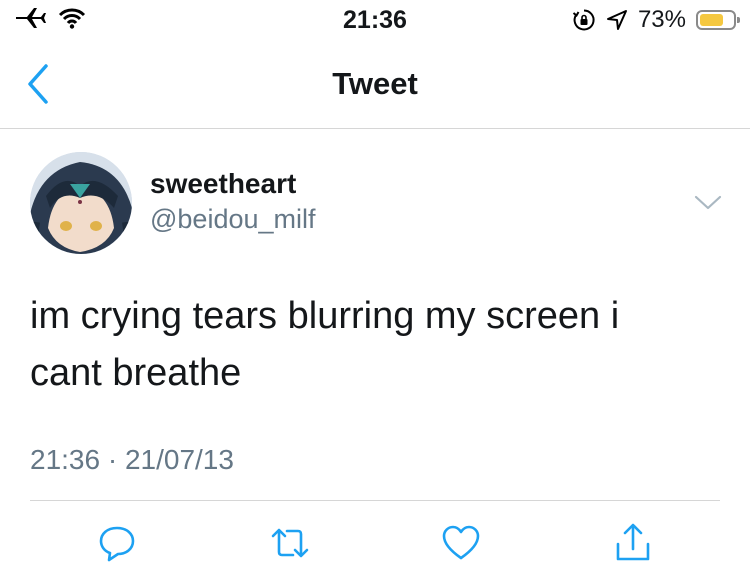  What do you see at coordinates (233, 219) in the screenshot?
I see `username-handle: @beidou_milf` at bounding box center [233, 219].